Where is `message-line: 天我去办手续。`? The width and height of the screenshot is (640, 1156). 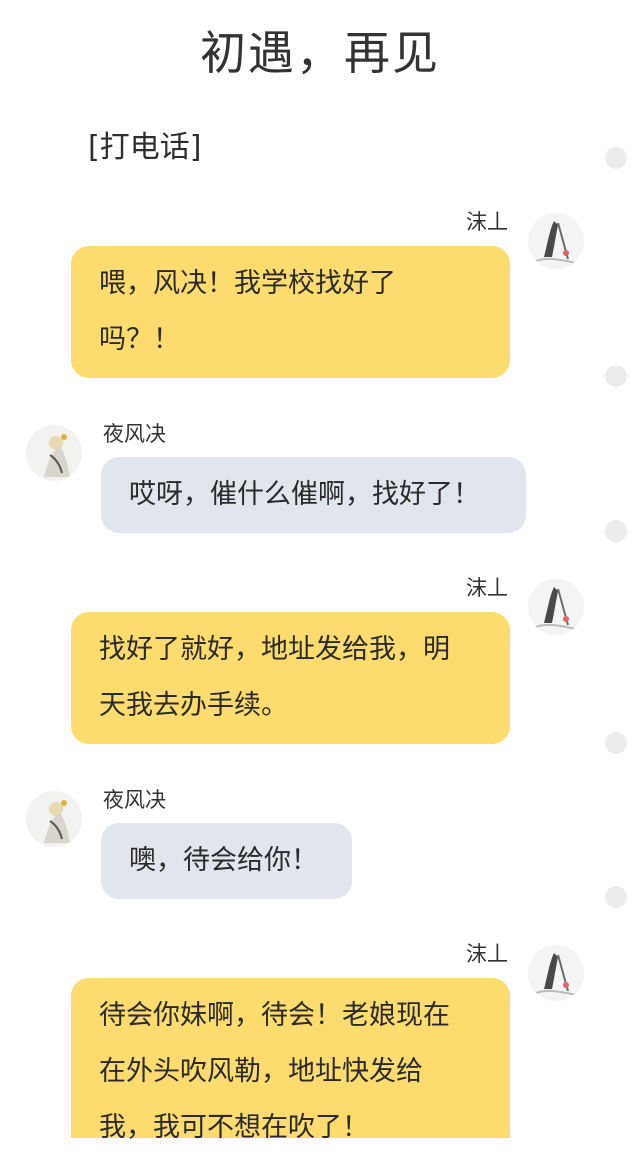 message-line: 天我去办手续。 is located at coordinates (193, 705).